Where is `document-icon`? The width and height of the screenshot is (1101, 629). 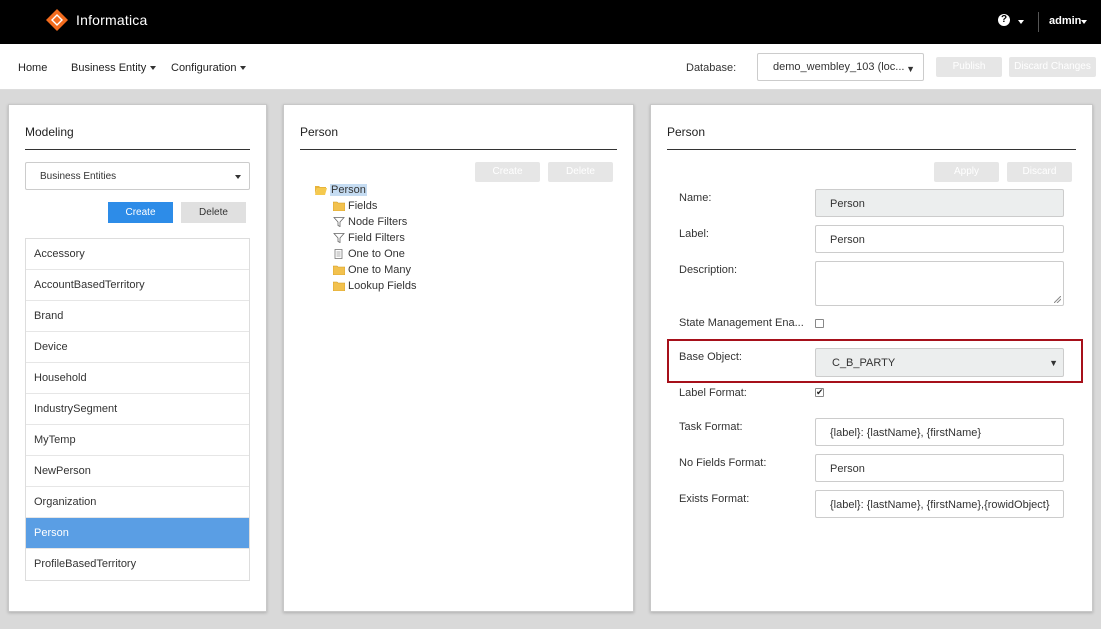 document-icon is located at coordinates (338, 254).